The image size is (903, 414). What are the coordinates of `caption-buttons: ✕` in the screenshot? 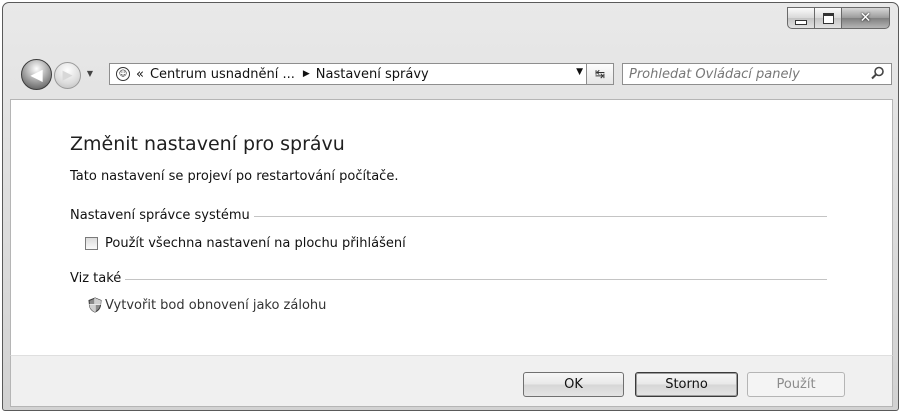 It's located at (838, 18).